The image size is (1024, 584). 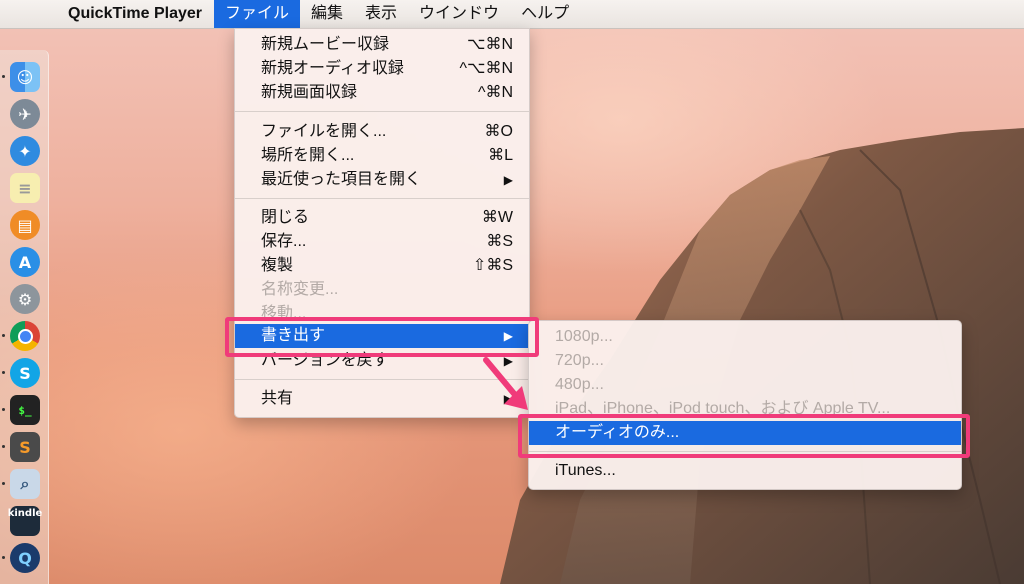 I want to click on finder-icon: ☺, so click(x=25, y=77).